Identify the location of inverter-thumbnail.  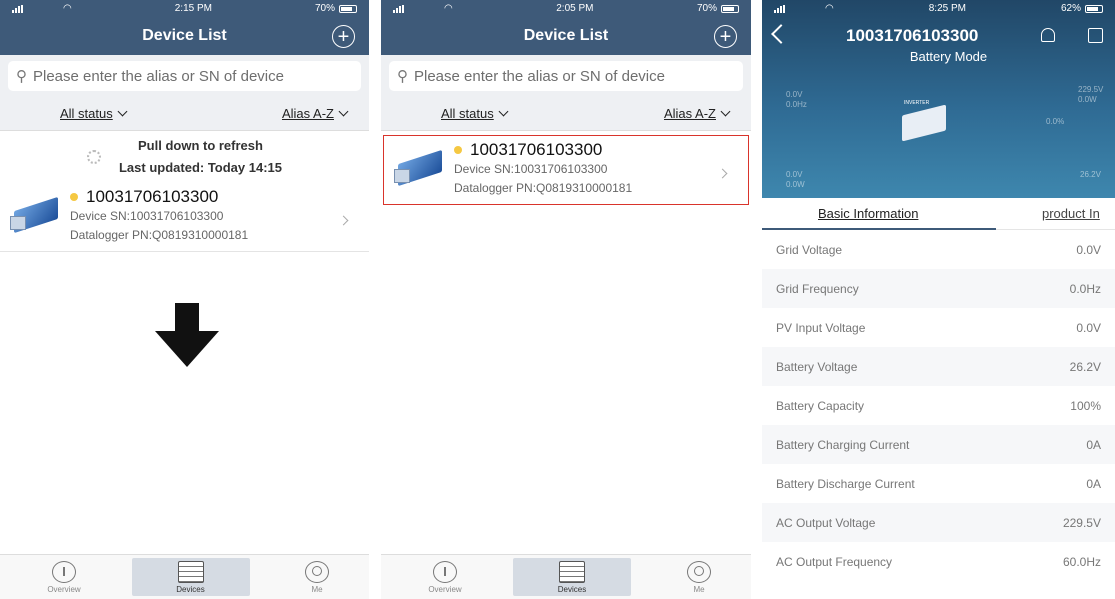
(420, 168).